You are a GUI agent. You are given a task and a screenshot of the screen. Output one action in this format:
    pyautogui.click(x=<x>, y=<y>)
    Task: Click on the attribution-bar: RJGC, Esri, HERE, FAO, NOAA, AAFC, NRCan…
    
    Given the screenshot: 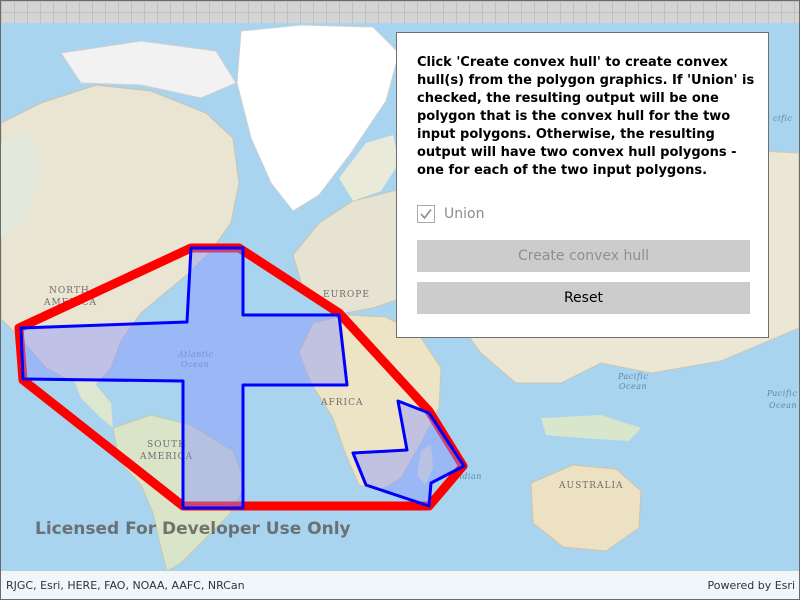 What is the action you would take?
    pyautogui.click(x=400, y=587)
    